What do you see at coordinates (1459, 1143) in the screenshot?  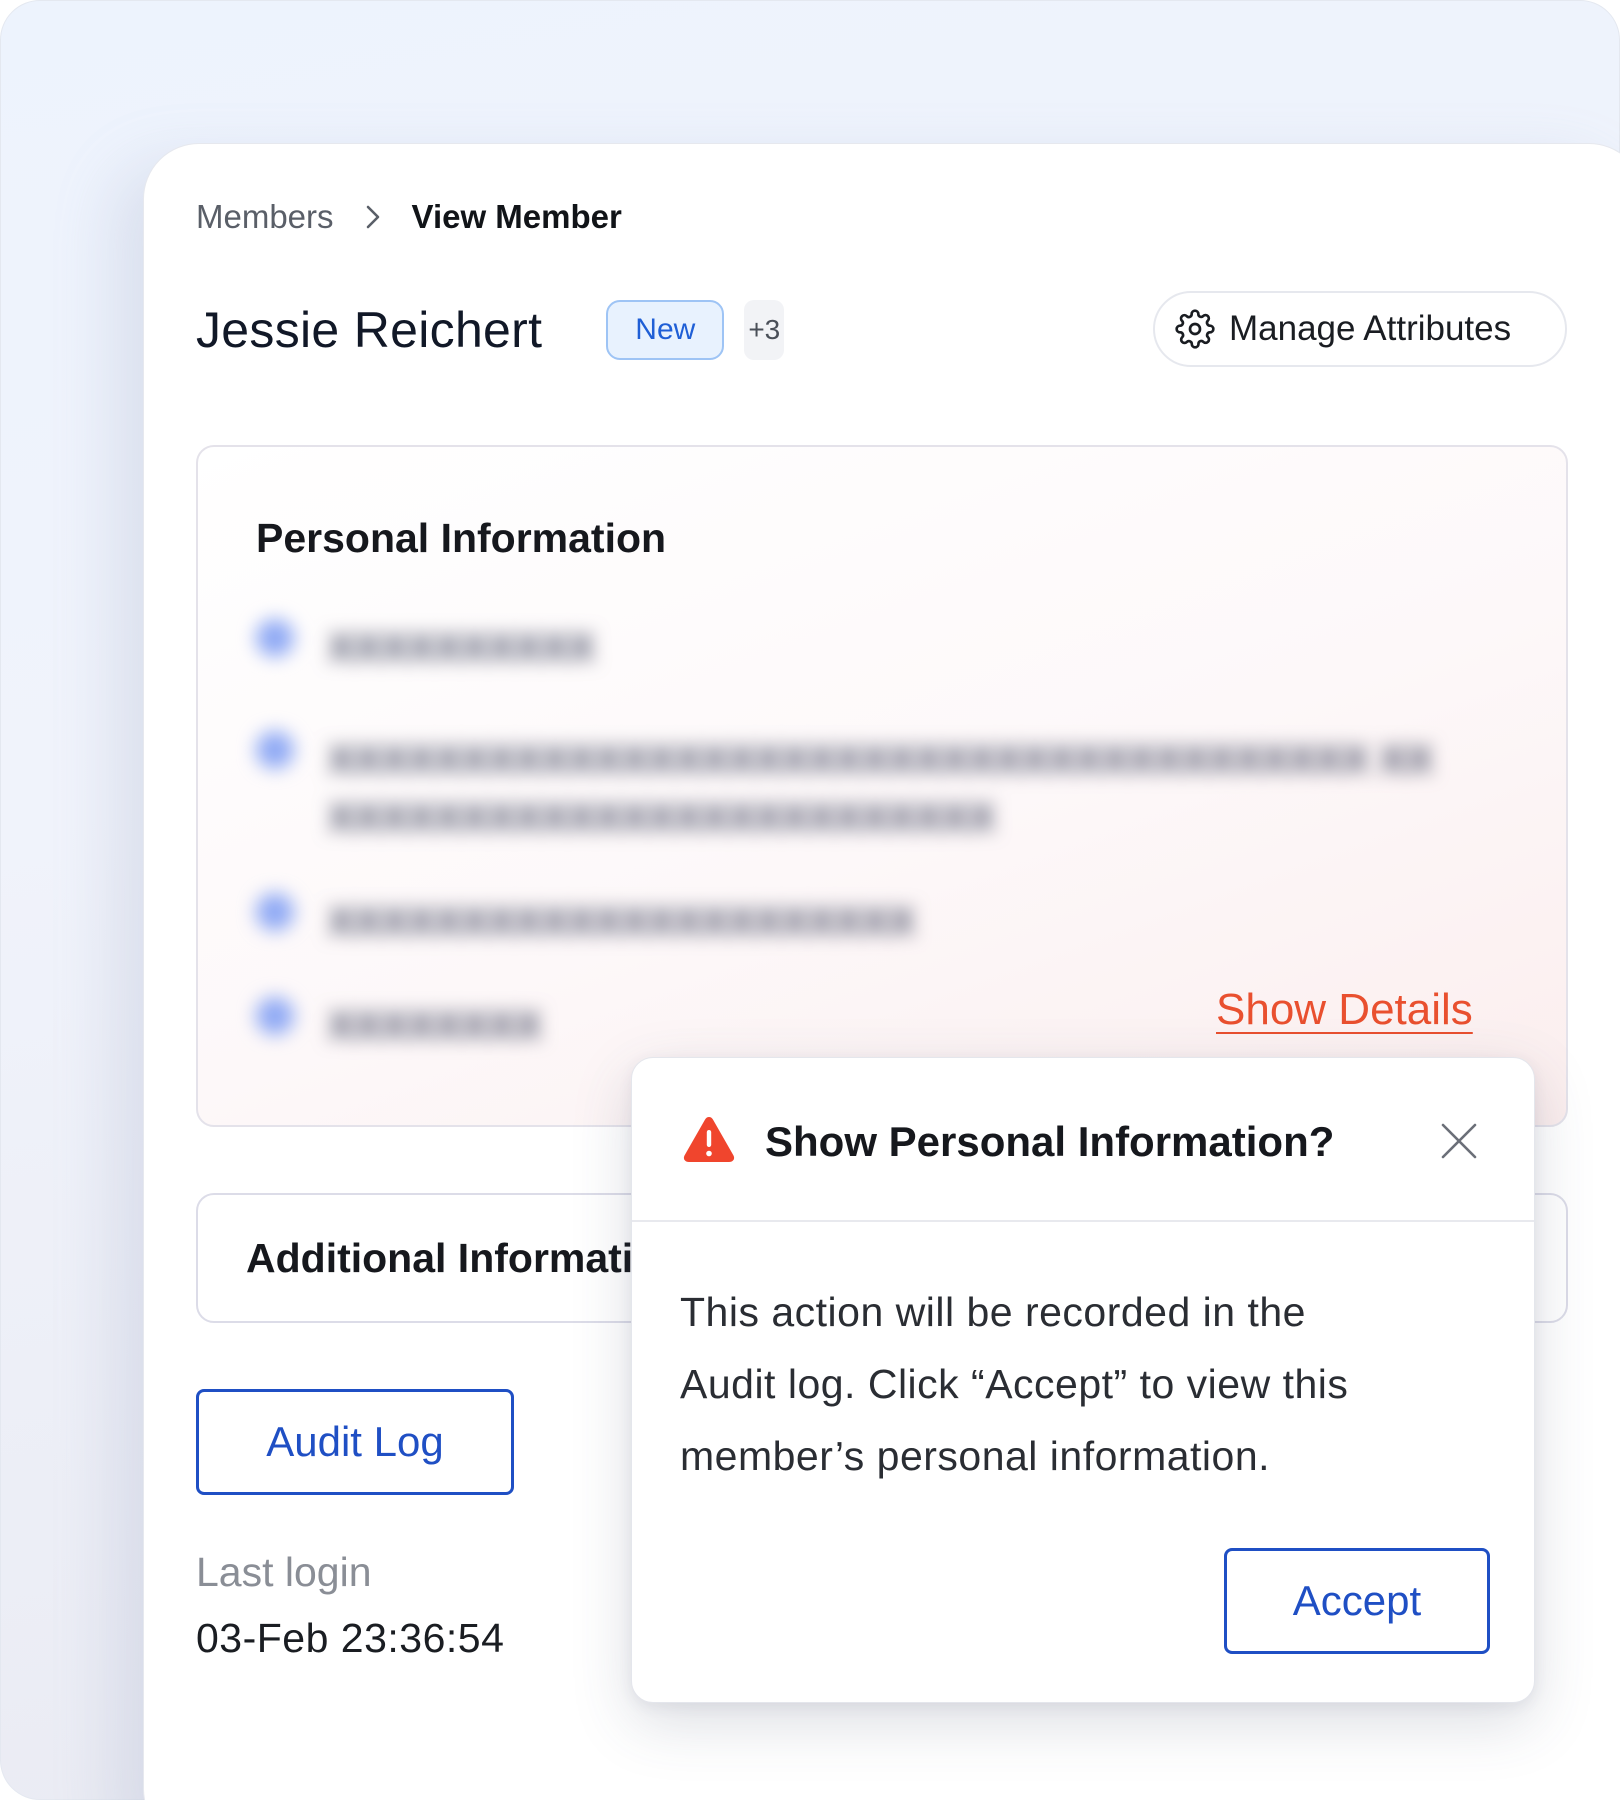 I see `close-icon` at bounding box center [1459, 1143].